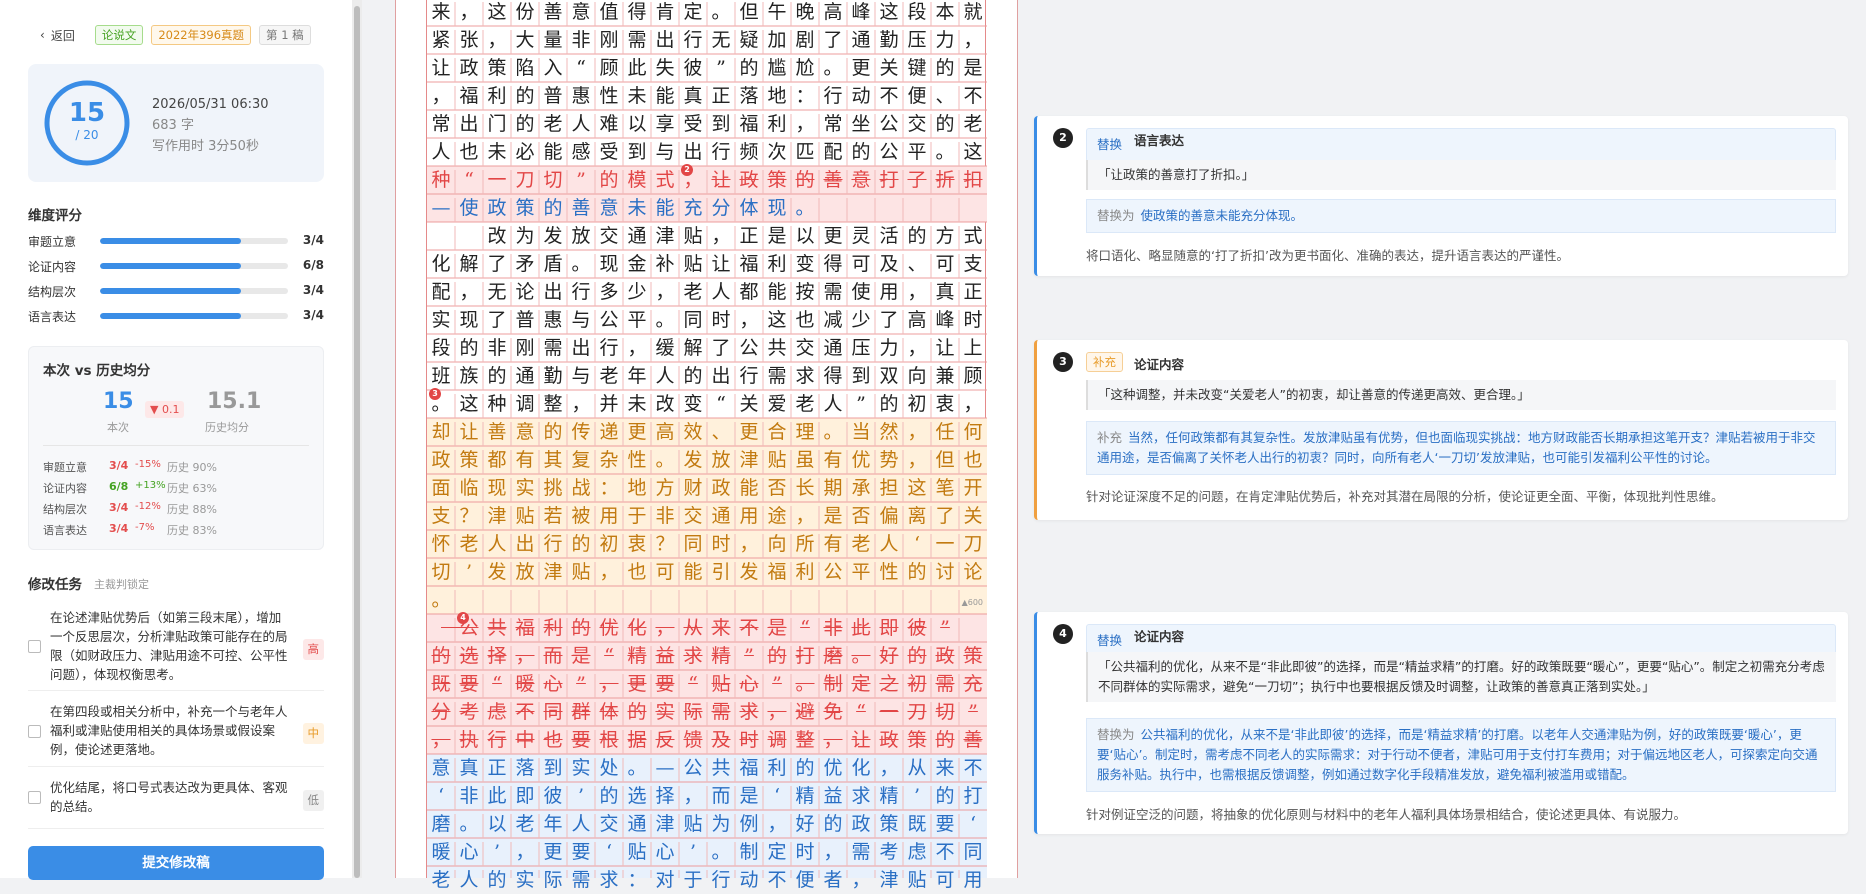 The height and width of the screenshot is (894, 1866). Describe the element at coordinates (553, 68) in the screenshot. I see `grid-char: 入` at that location.